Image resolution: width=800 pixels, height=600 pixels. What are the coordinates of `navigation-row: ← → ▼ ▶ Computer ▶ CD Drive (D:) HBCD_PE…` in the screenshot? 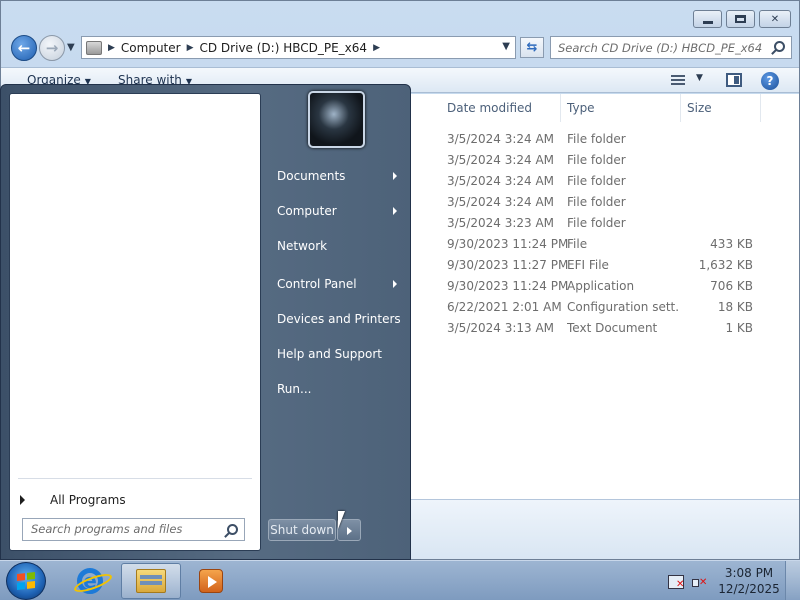 It's located at (400, 48).